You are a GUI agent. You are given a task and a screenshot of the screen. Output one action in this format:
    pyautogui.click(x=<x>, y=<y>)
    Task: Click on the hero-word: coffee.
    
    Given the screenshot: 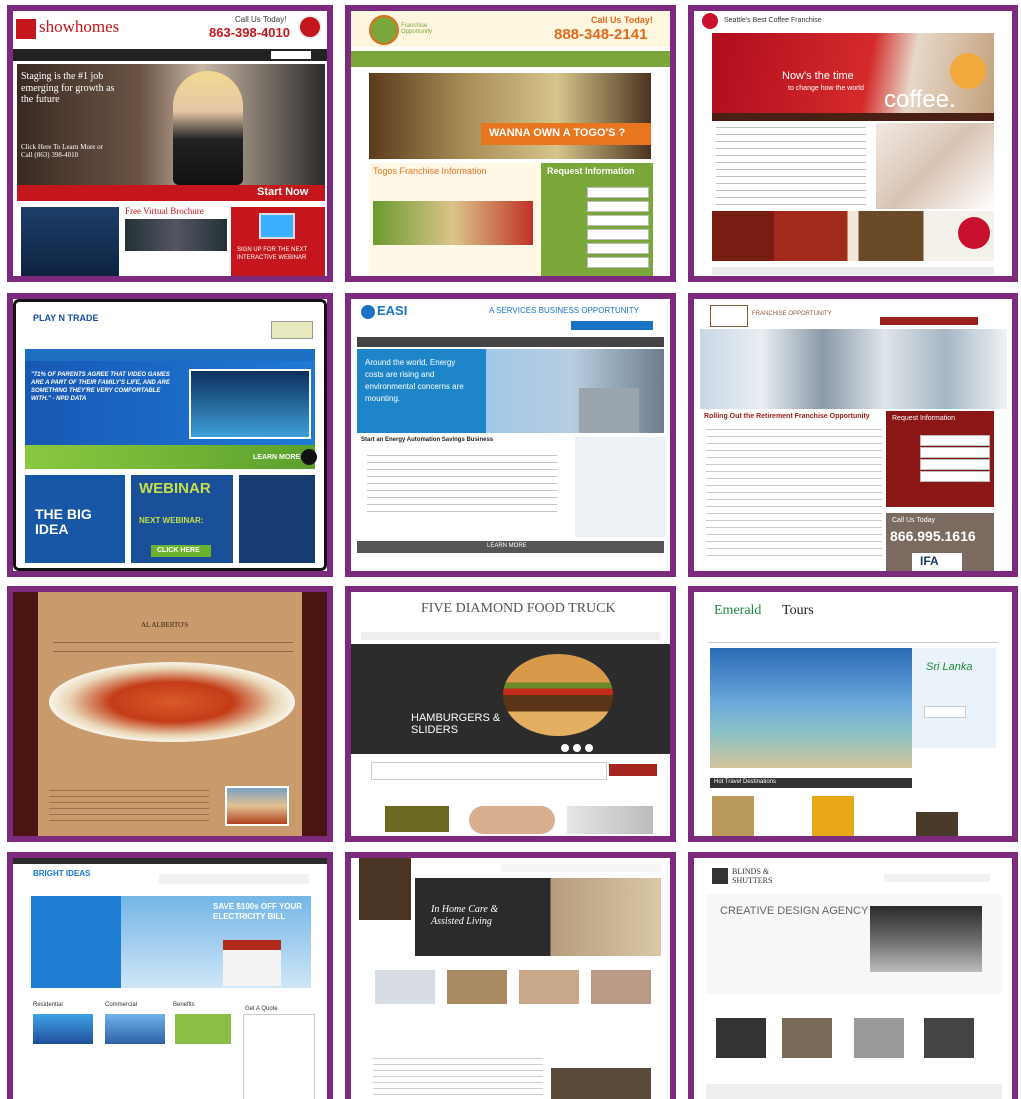 What is the action you would take?
    pyautogui.click(x=920, y=99)
    